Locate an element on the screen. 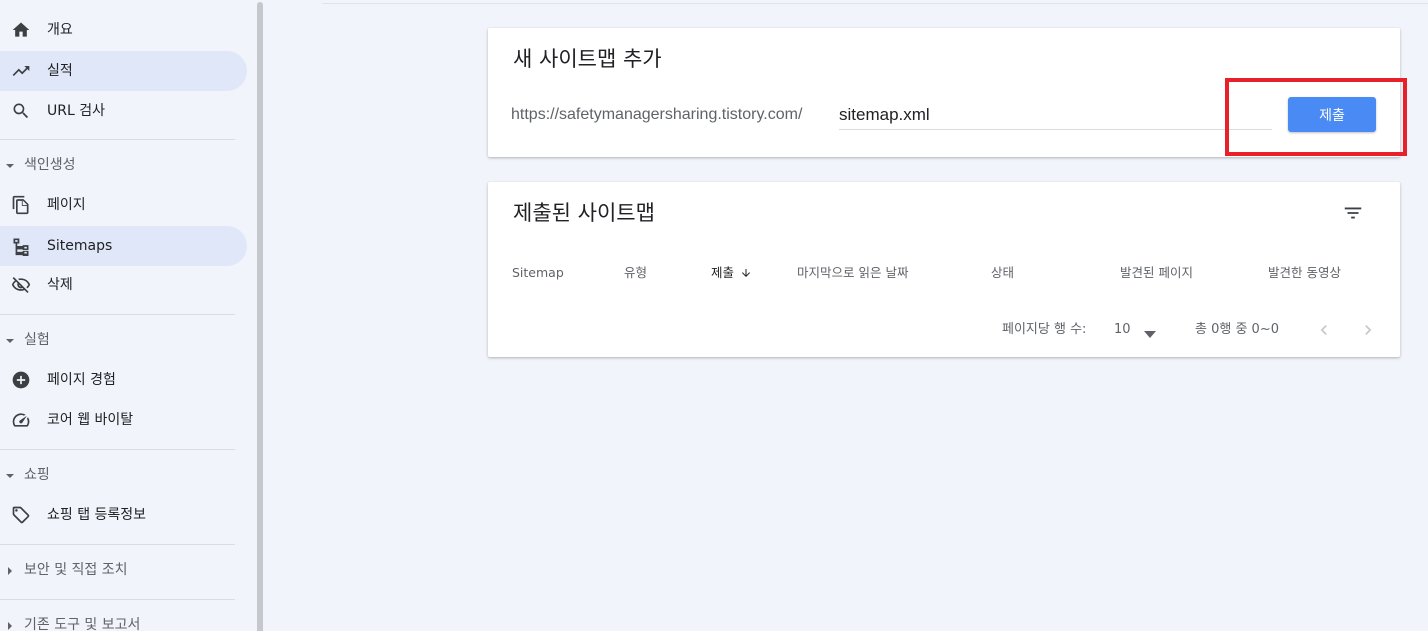  sidebar-item-url-inspection: URL 검사 is located at coordinates (123, 111).